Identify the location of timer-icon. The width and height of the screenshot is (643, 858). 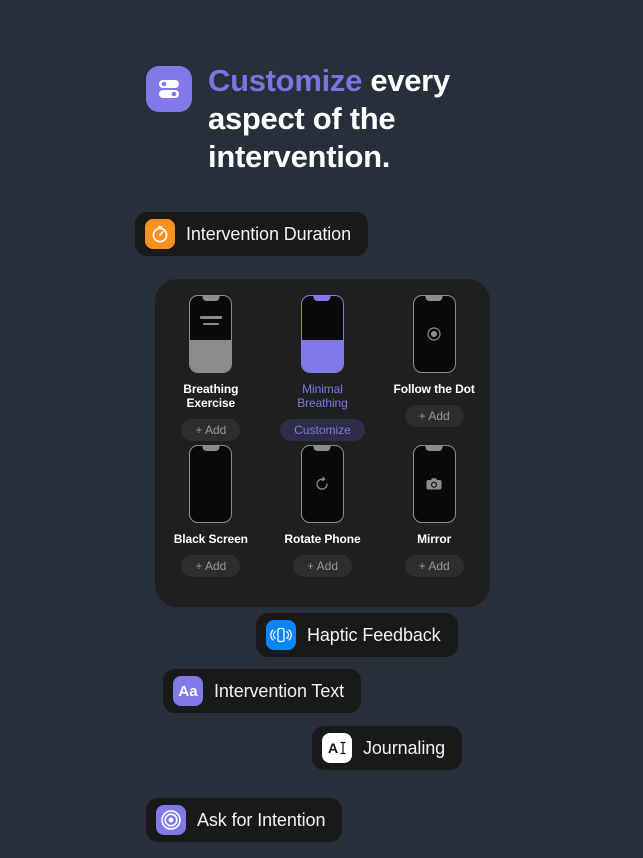
(160, 234).